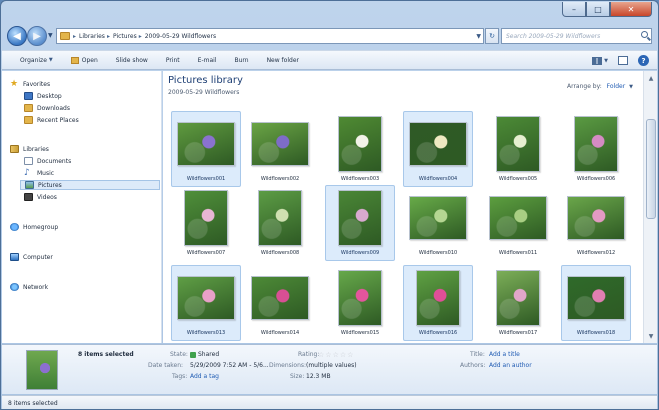 This screenshot has height=410, width=659. Describe the element at coordinates (28, 108) in the screenshot. I see `downloads-icon` at that location.